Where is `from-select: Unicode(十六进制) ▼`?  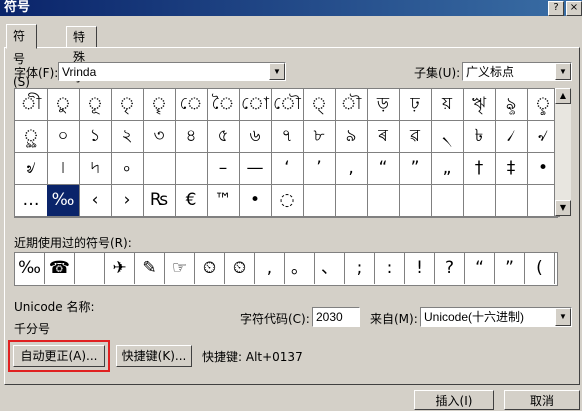
from-select: Unicode(十六进制) ▼ is located at coordinates (496, 317).